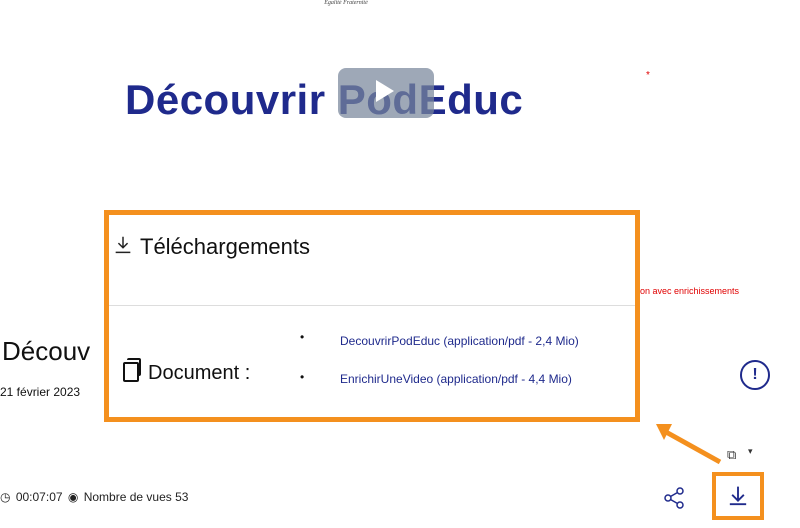  Describe the element at coordinates (5, 497) in the screenshot. I see `clock-icon: ◷` at that location.